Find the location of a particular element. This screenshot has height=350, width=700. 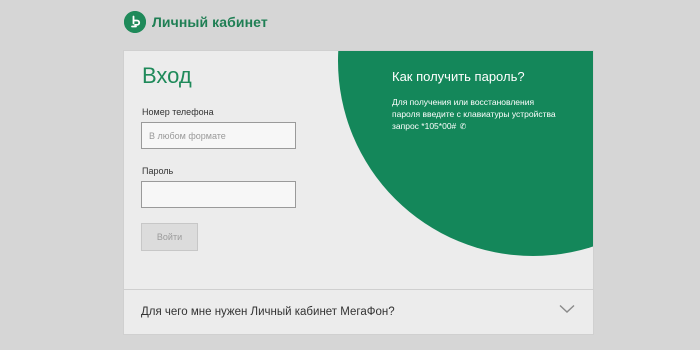

password-input is located at coordinates (218, 194).